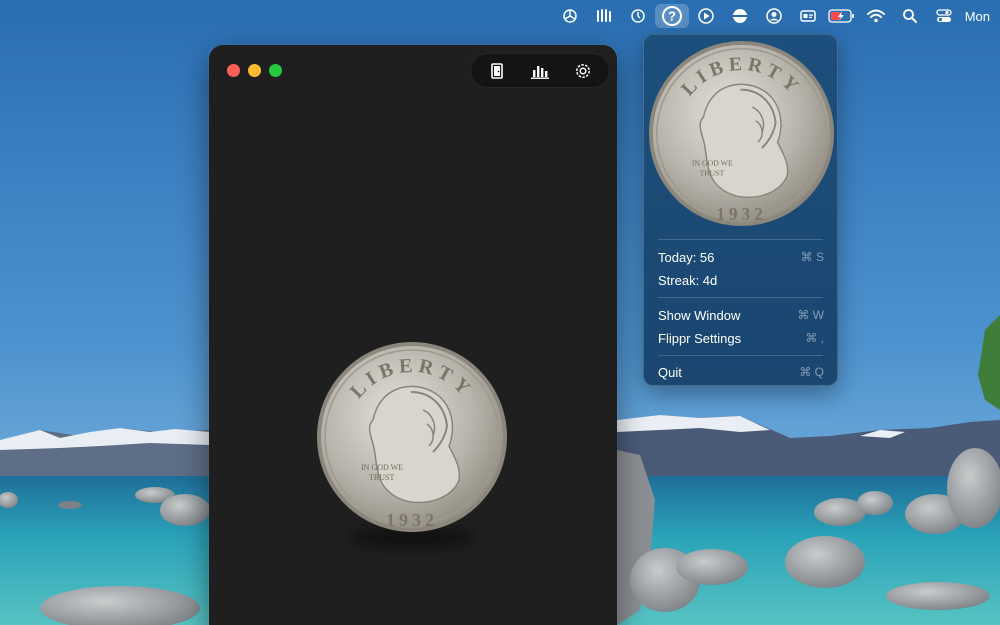  What do you see at coordinates (686, 257) in the screenshot?
I see `menu-item-today-label: Today: 56` at bounding box center [686, 257].